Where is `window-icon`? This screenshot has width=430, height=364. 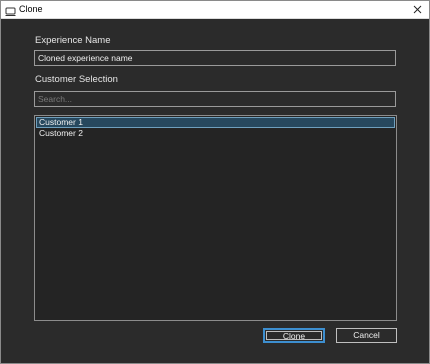 window-icon is located at coordinates (10, 10).